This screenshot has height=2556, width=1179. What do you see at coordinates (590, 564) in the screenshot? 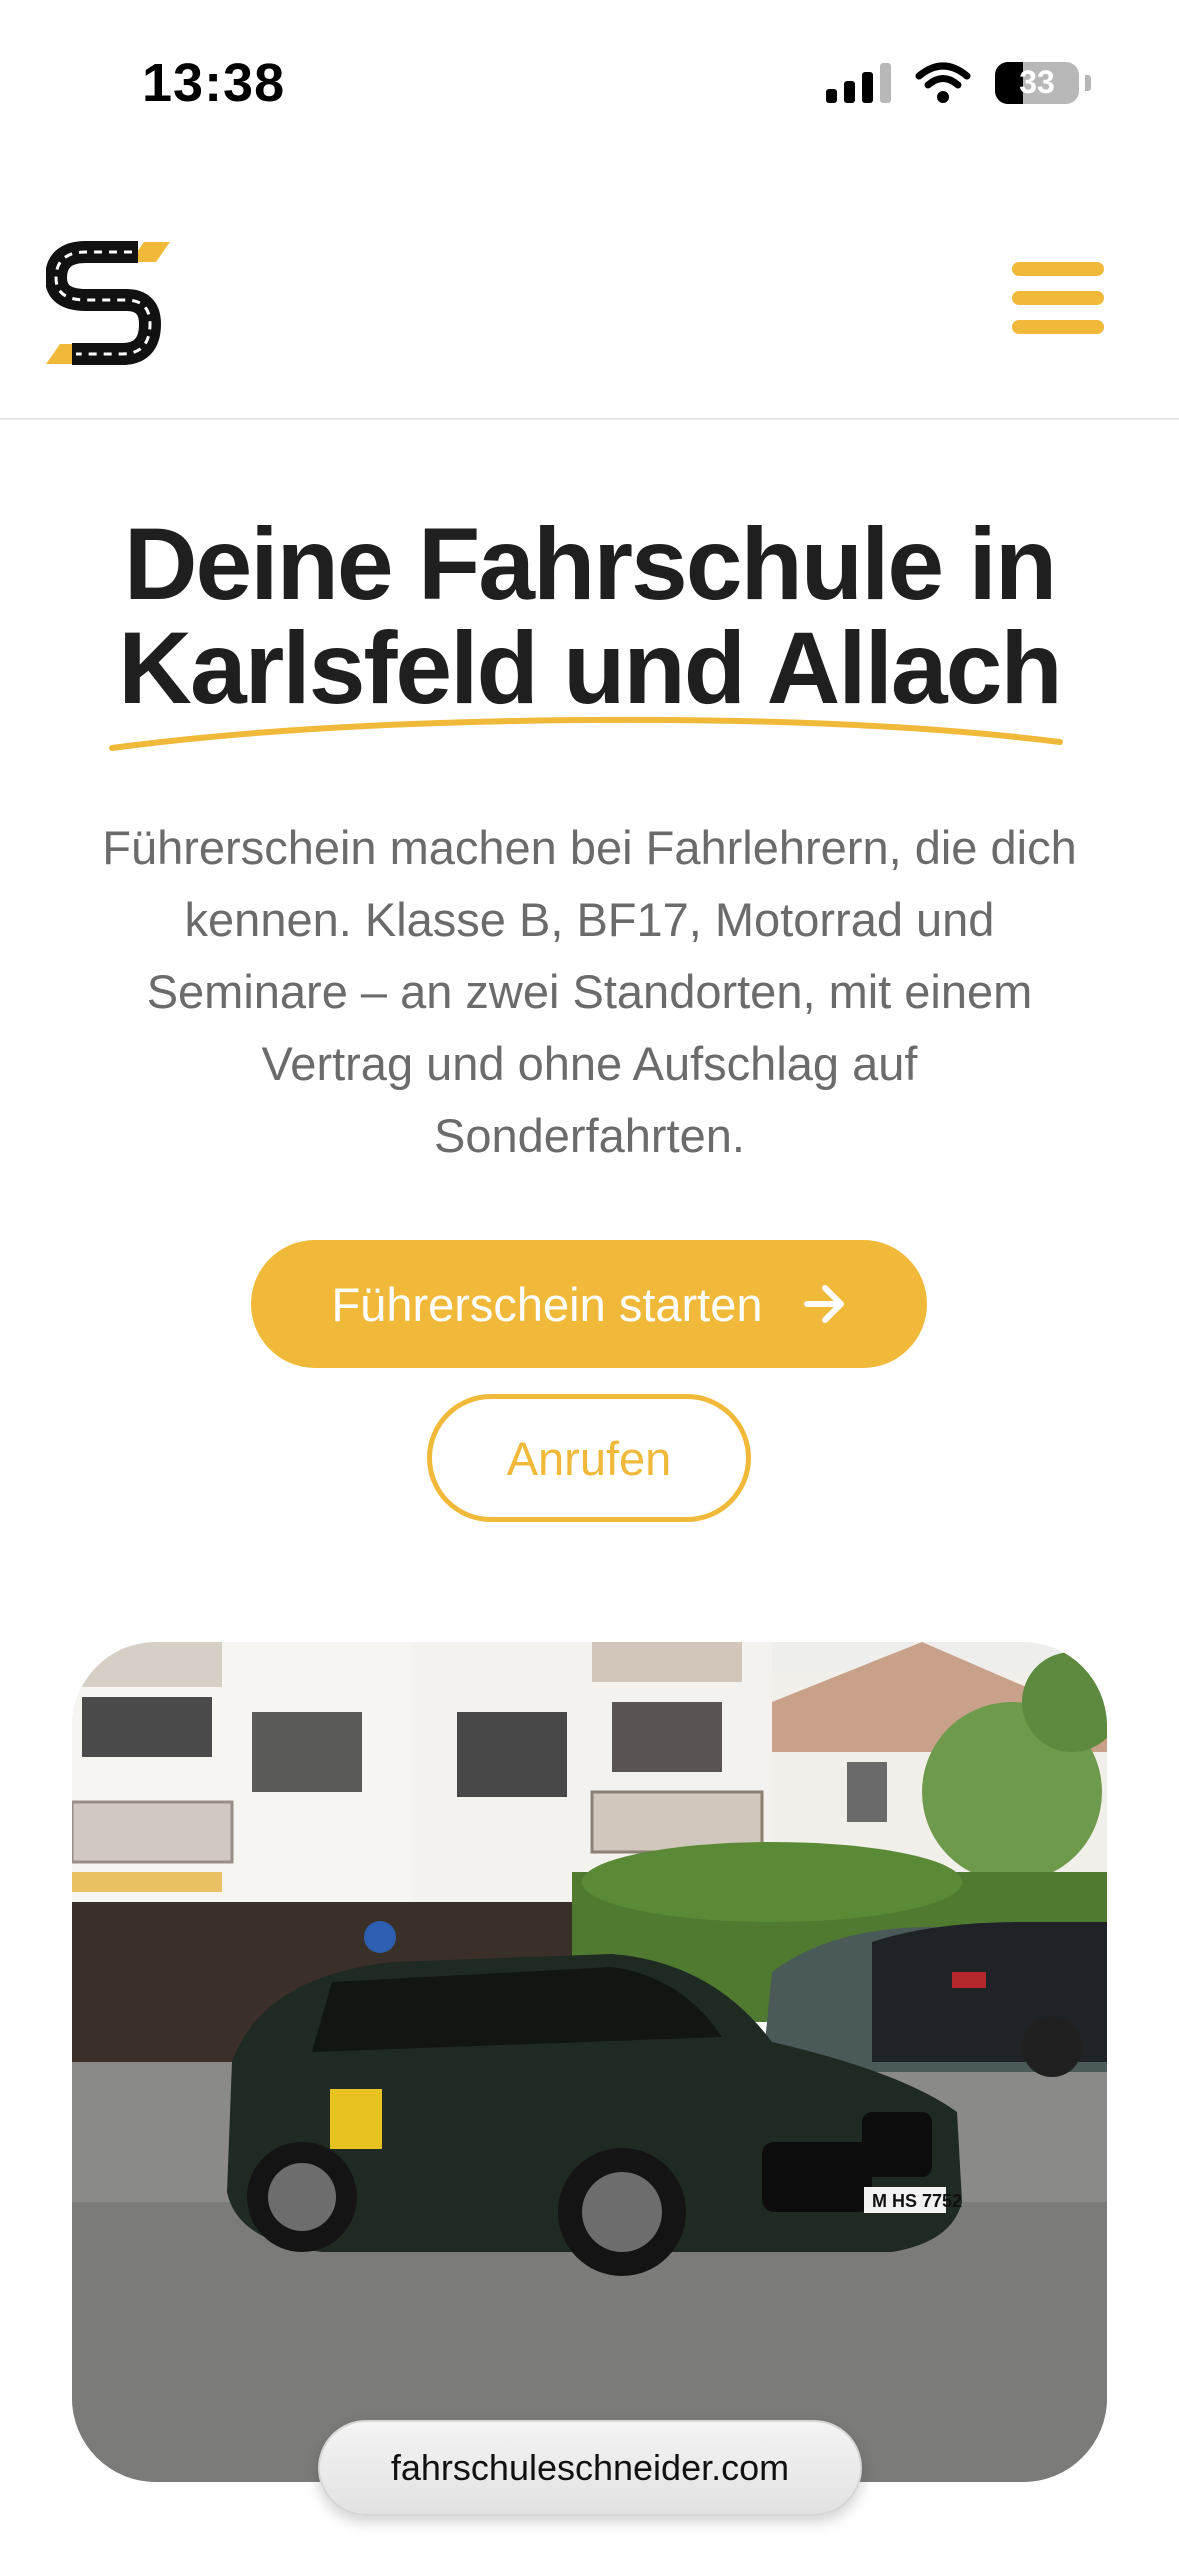
I see `hero-title-line1: Deine Fahrschule in` at bounding box center [590, 564].